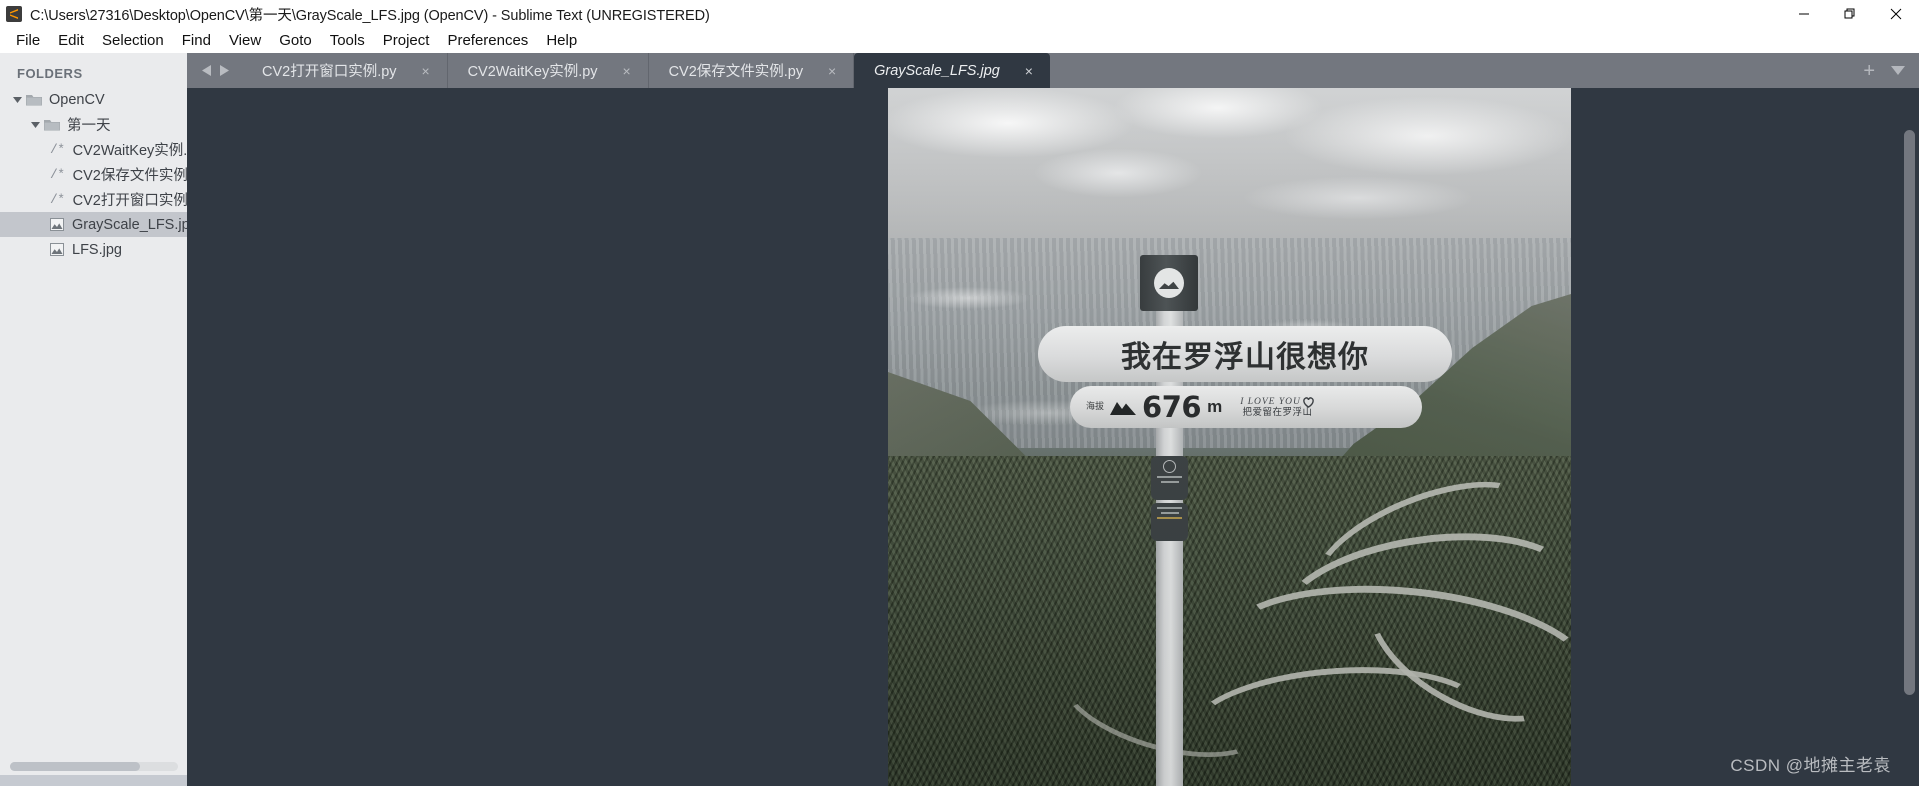  I want to click on next-tab-arrow-icon, so click(224, 70).